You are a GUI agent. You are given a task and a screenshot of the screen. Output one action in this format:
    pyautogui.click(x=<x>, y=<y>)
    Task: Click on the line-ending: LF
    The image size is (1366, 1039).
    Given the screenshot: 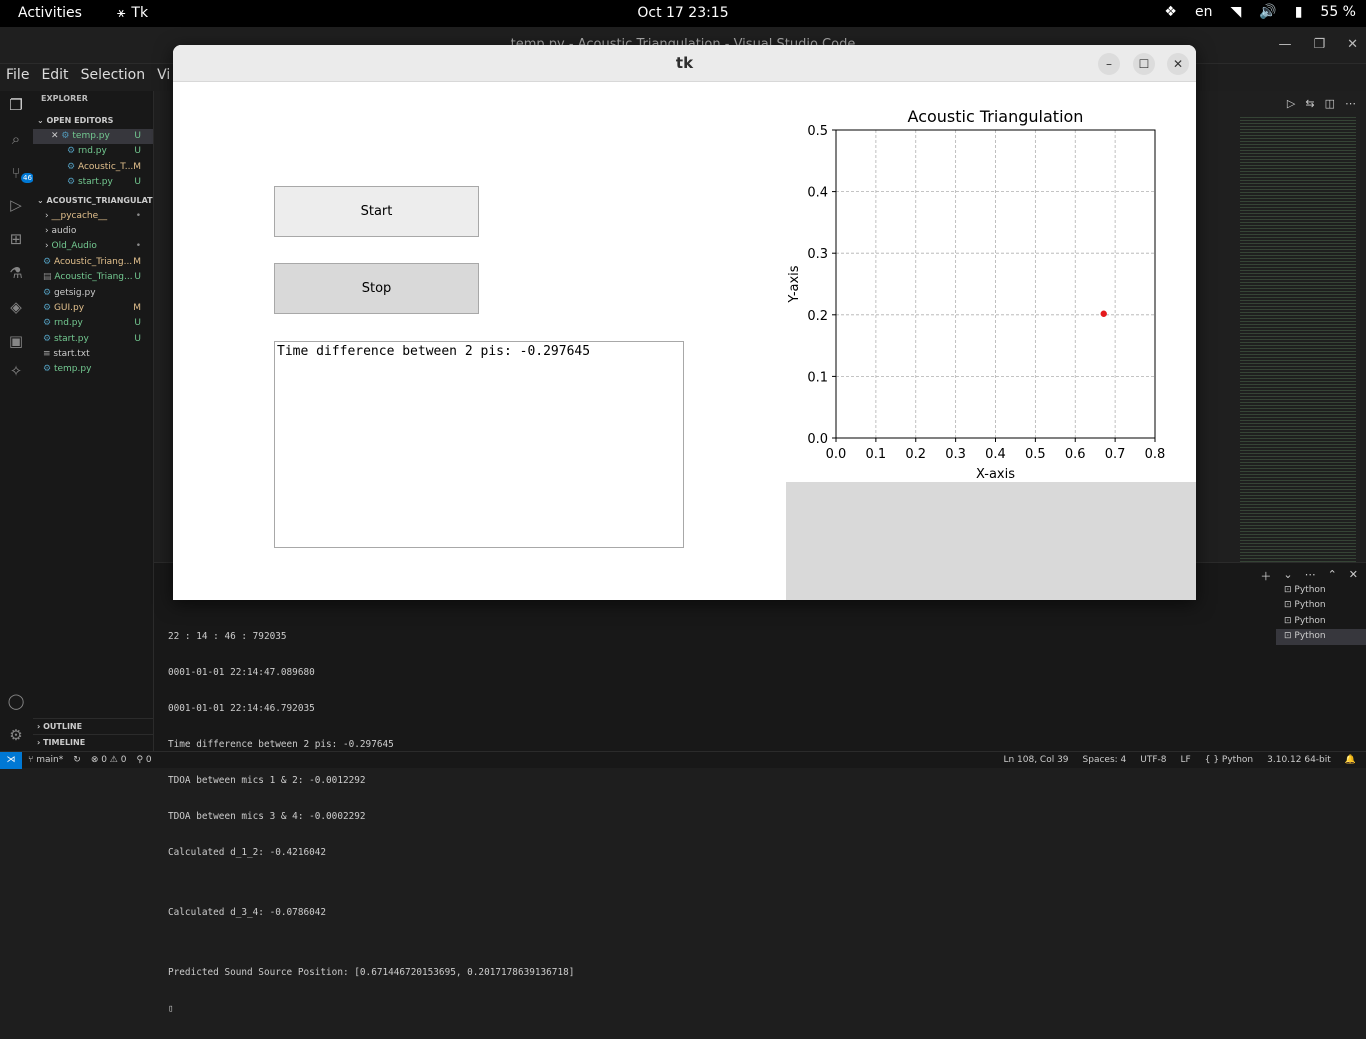 What is the action you would take?
    pyautogui.click(x=1186, y=760)
    